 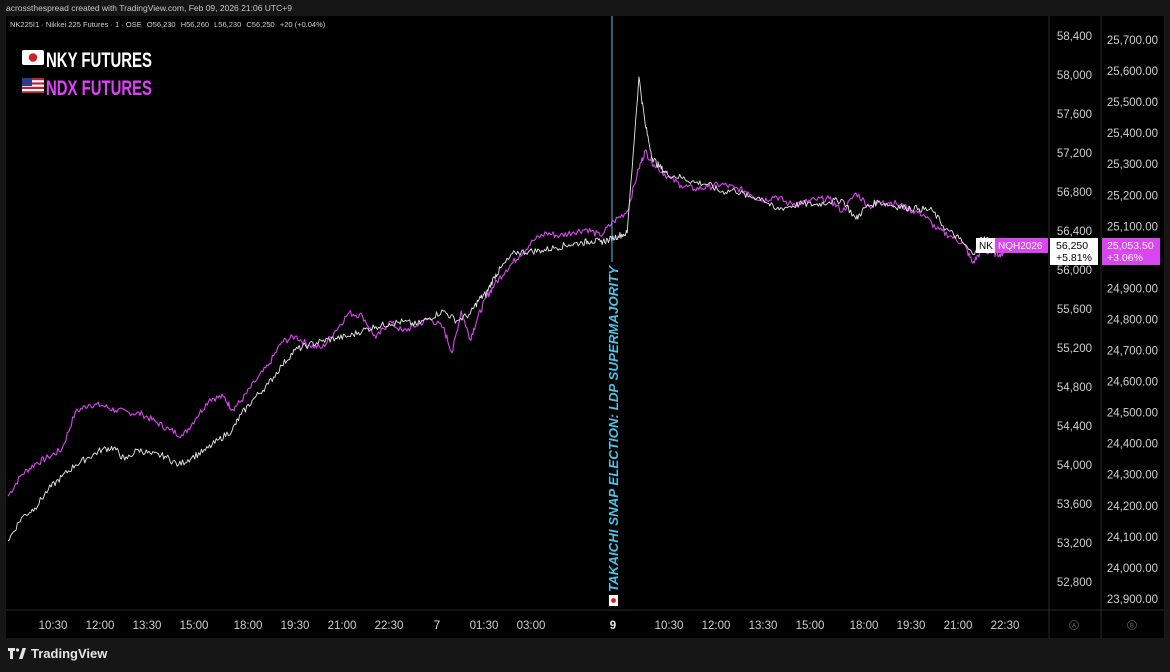 What do you see at coordinates (99, 88) in the screenshot?
I see `legend-ndx-label: NDX FUTURES` at bounding box center [99, 88].